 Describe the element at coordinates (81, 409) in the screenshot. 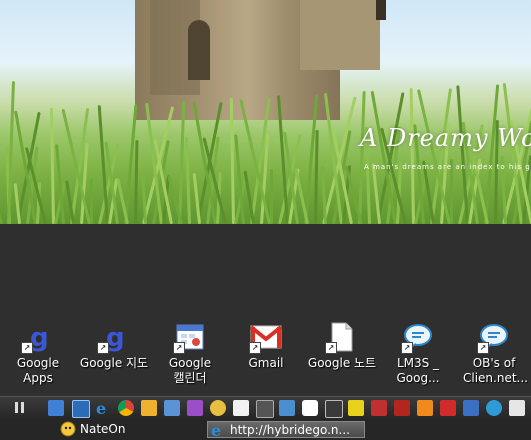

I see `show-desktop-icon` at that location.